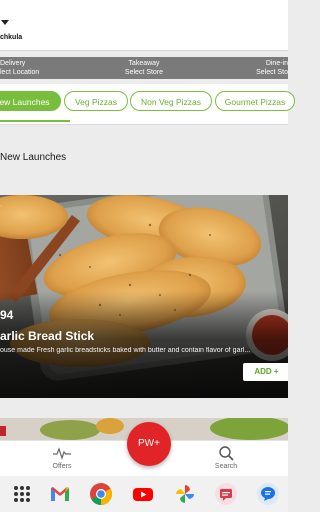 Image resolution: width=320 pixels, height=512 pixels. I want to click on photos-icon, so click(185, 494).